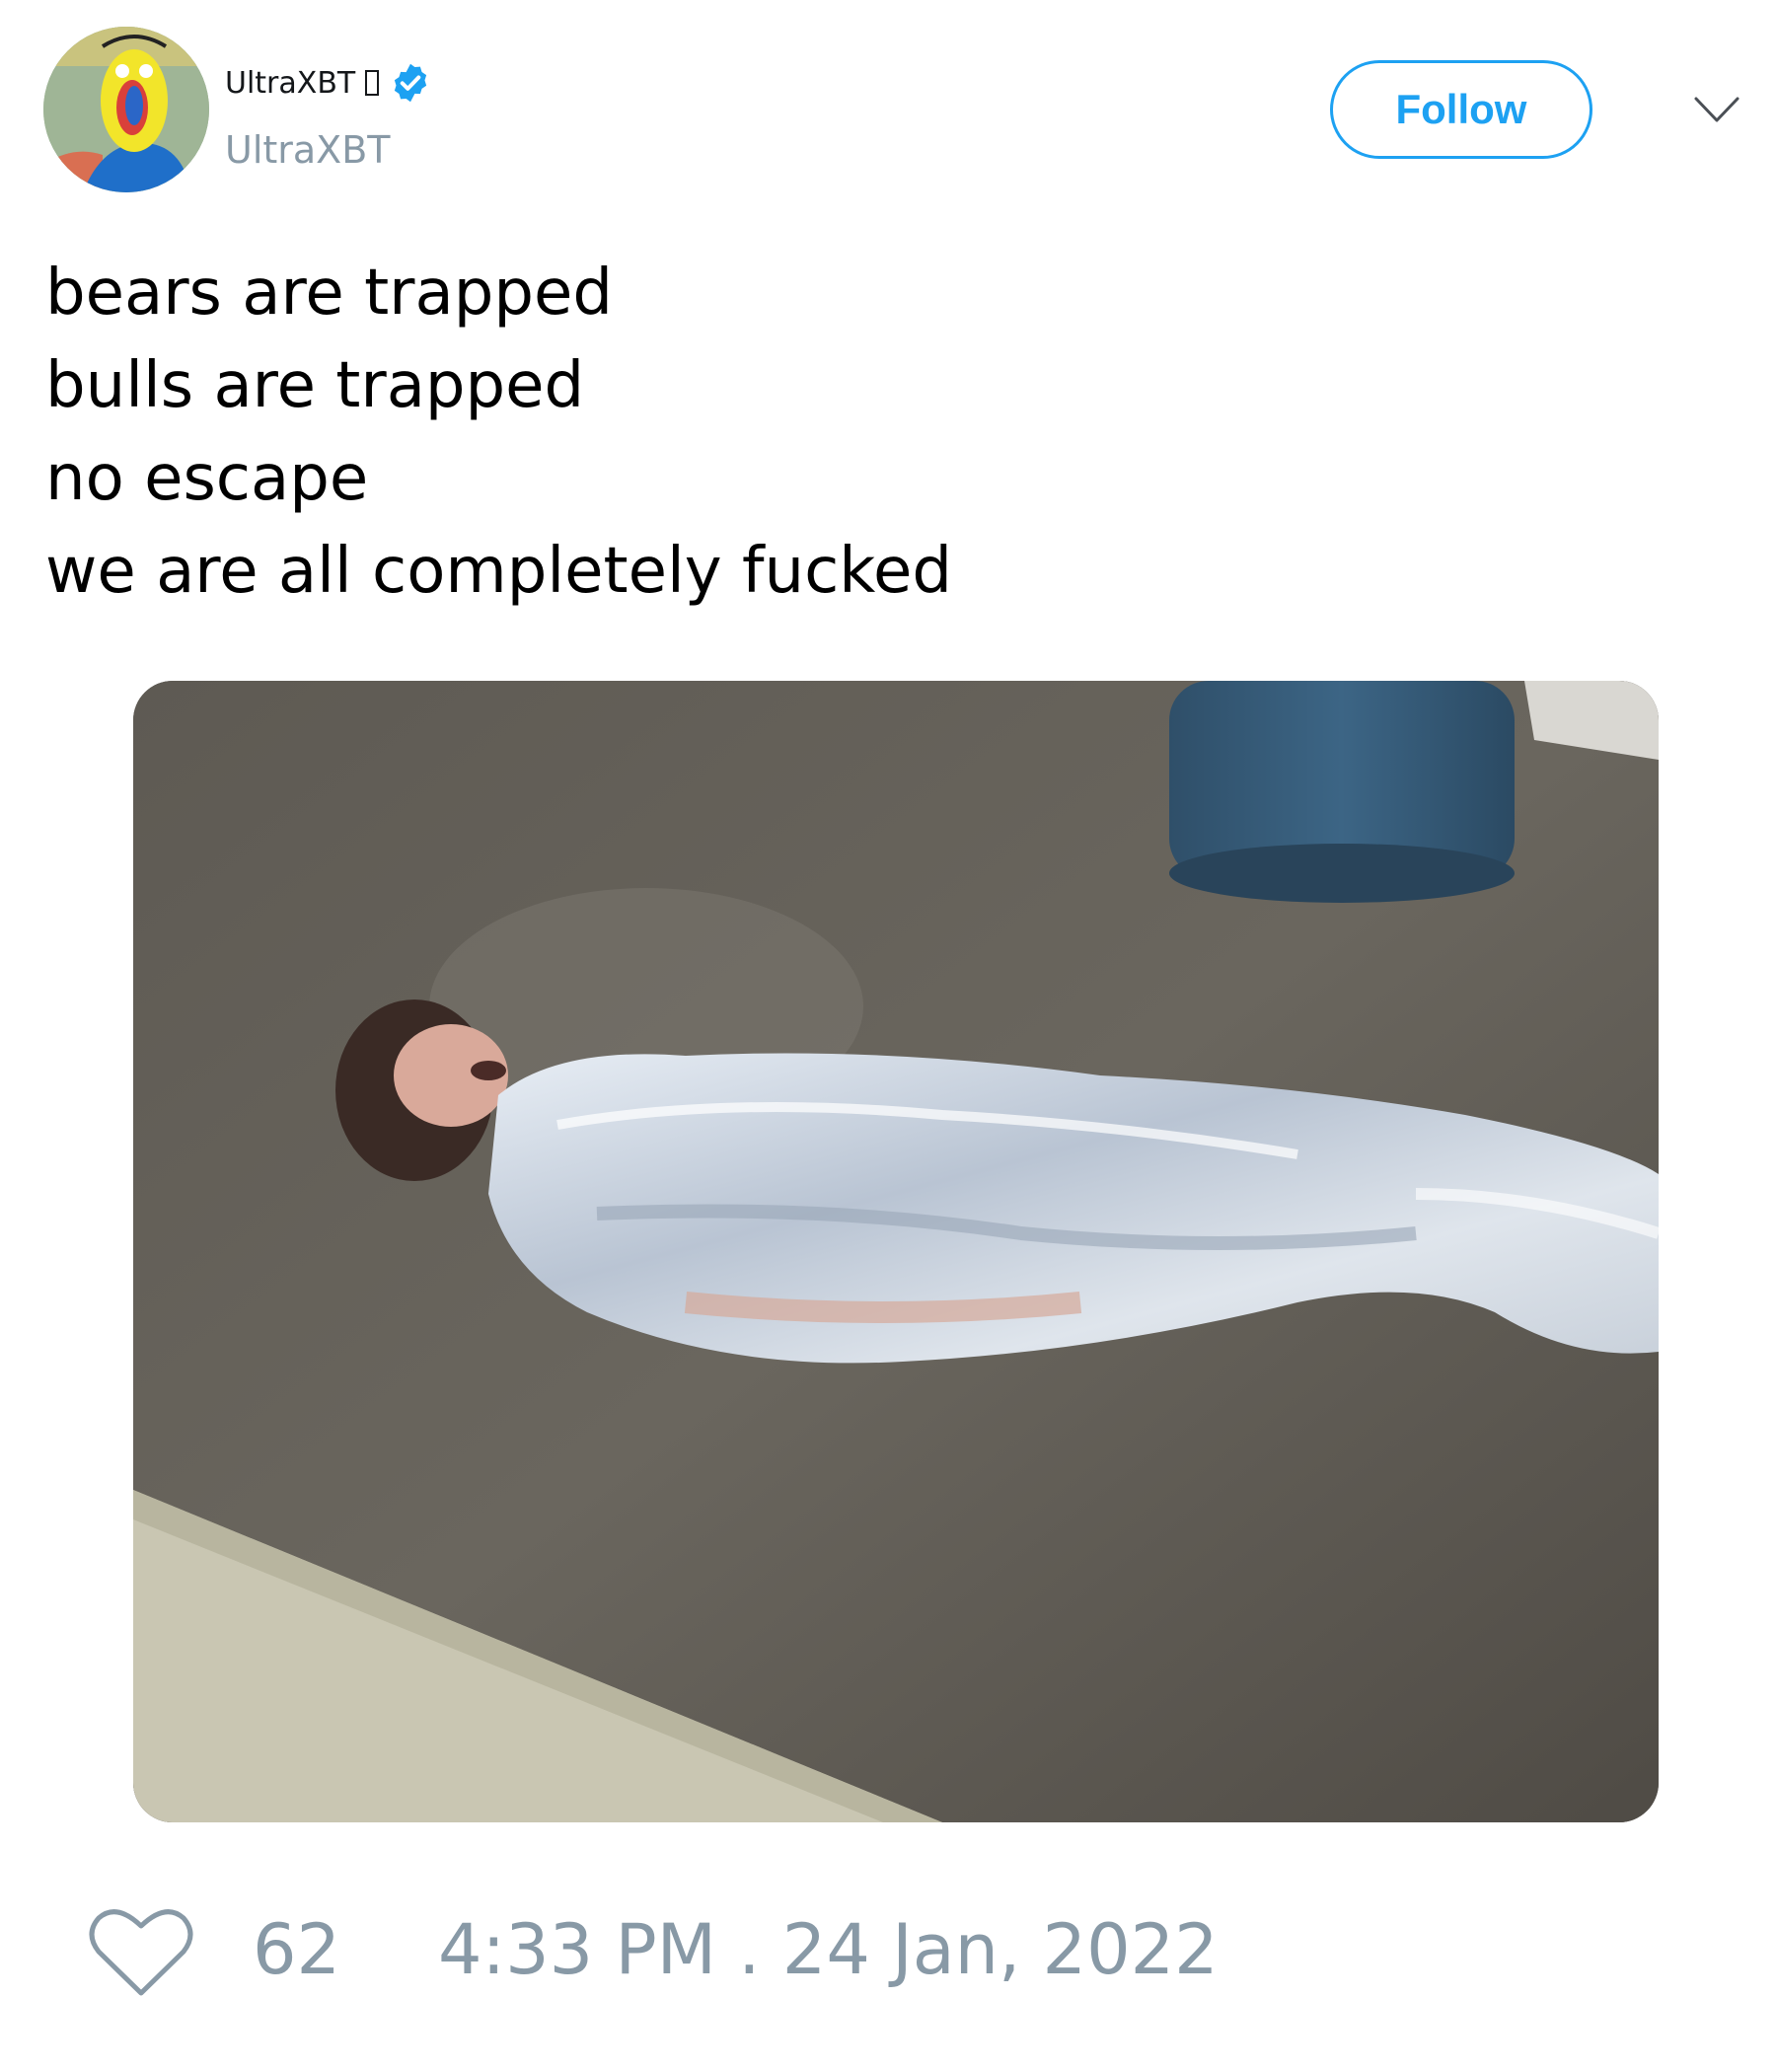 This screenshot has width=1776, height=2072. Describe the element at coordinates (829, 1950) in the screenshot. I see `tweet-timestamp: 4:33 PM . 24 Jan, 2022` at that location.